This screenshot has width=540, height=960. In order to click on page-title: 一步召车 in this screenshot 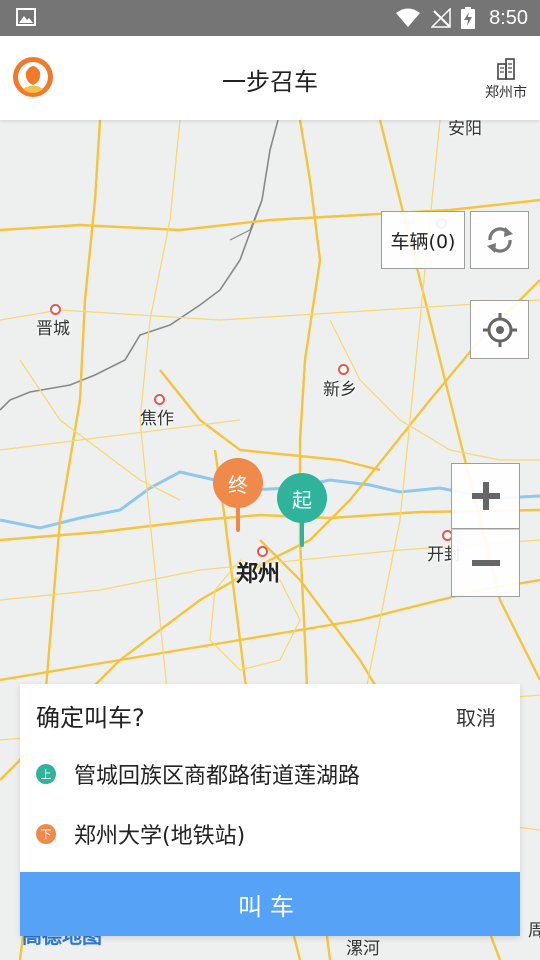, I will do `click(270, 82)`.